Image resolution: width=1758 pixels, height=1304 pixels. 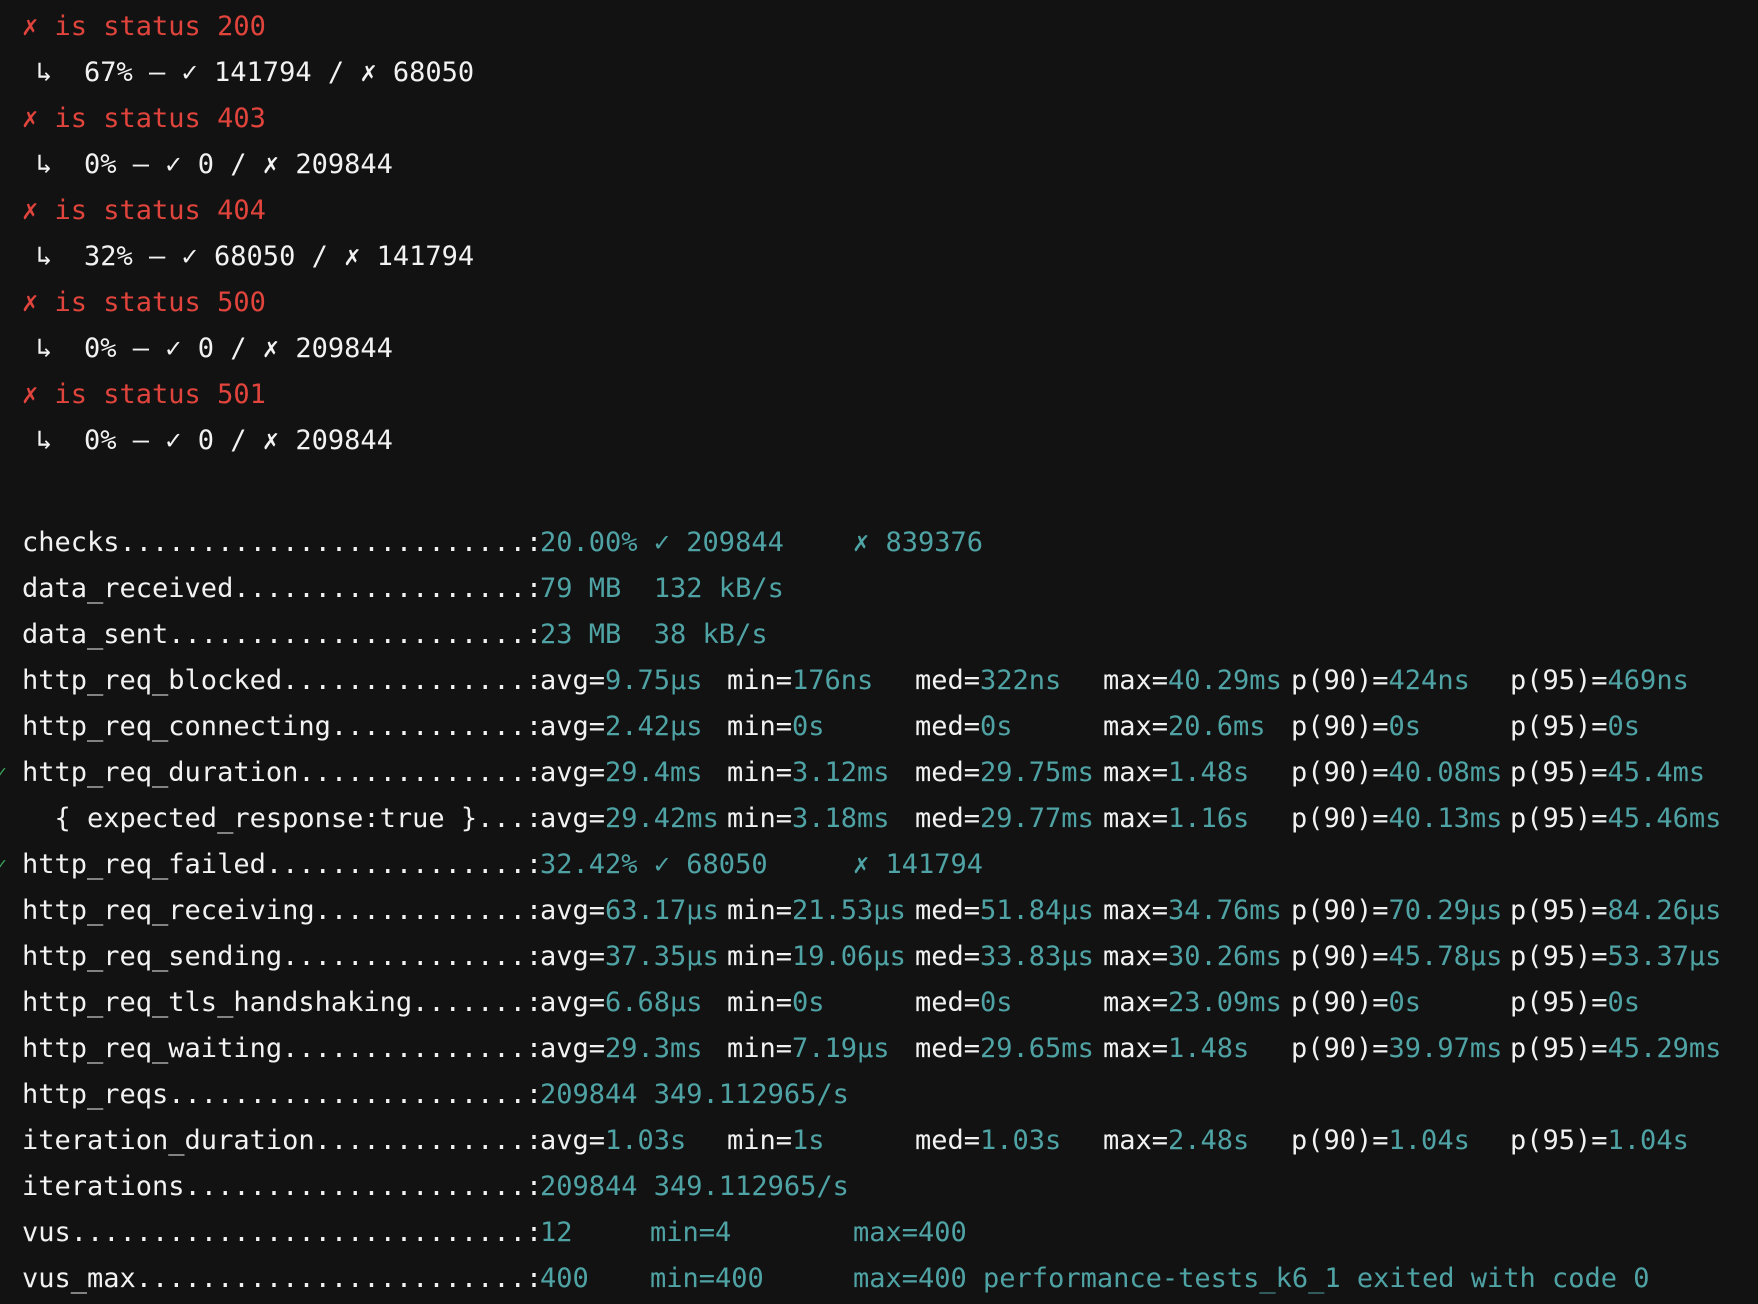 I want to click on metric-stat: p(90)=45.78µs, so click(x=1396, y=957).